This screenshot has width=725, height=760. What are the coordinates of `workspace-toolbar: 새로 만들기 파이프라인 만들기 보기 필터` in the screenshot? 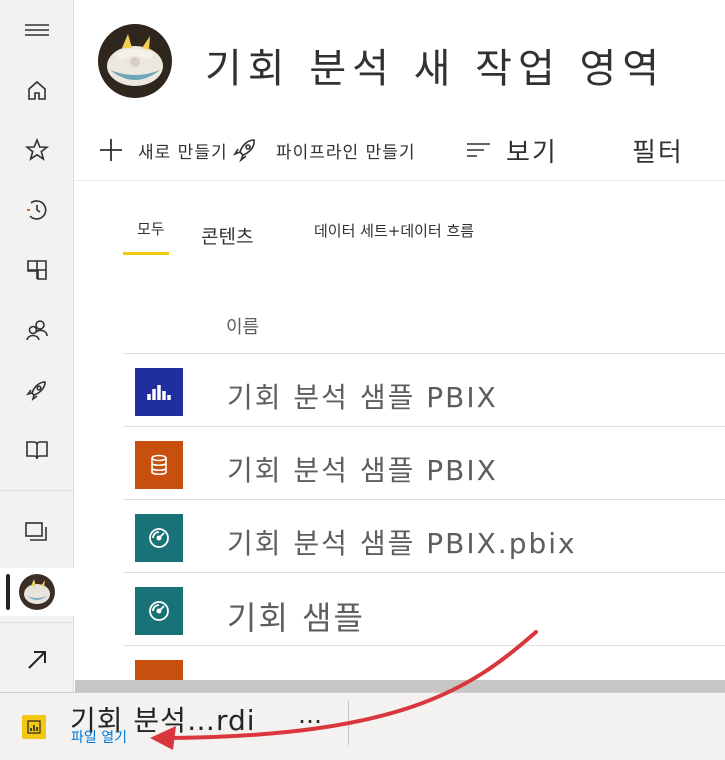 It's located at (411, 152).